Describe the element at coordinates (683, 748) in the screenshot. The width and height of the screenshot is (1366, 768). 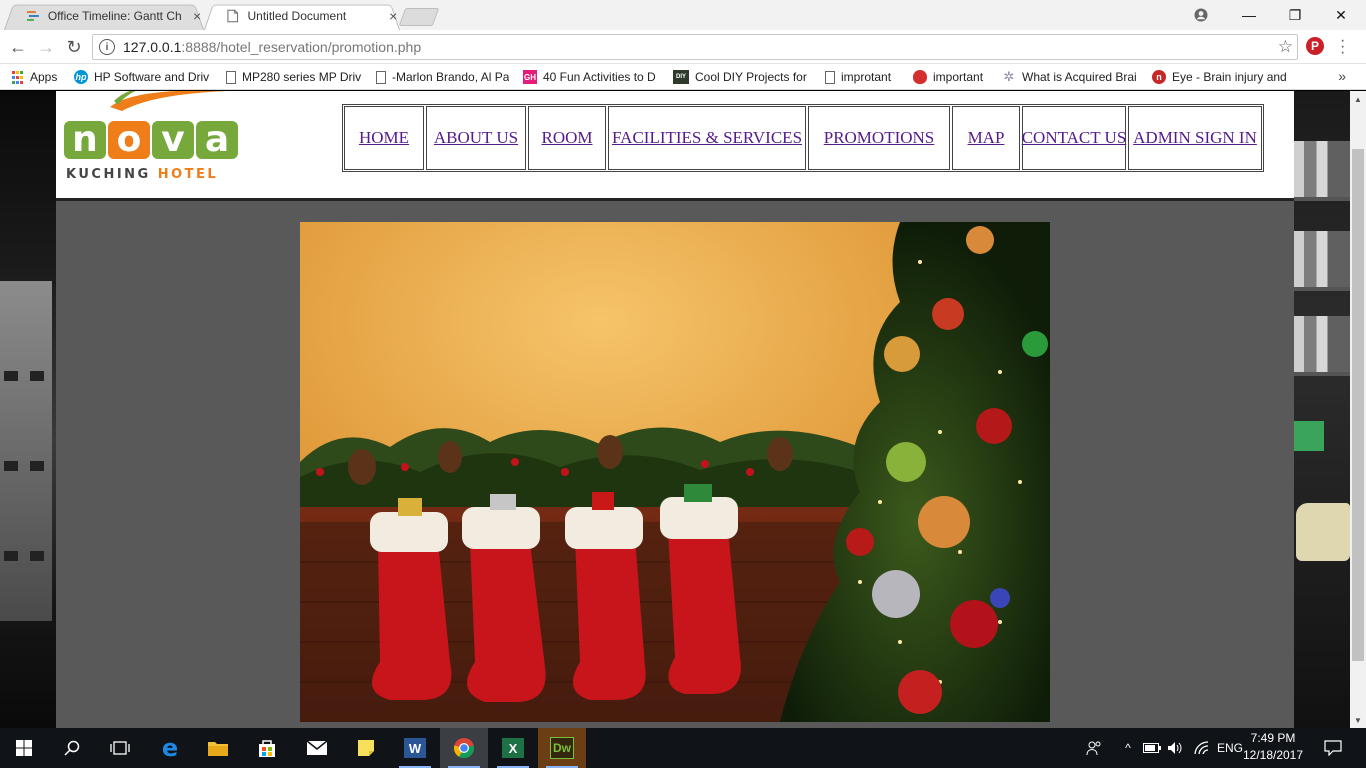
I see `windows-taskbar: e W X Dw ^ ENG 7:49 PM 12/18/2017` at that location.